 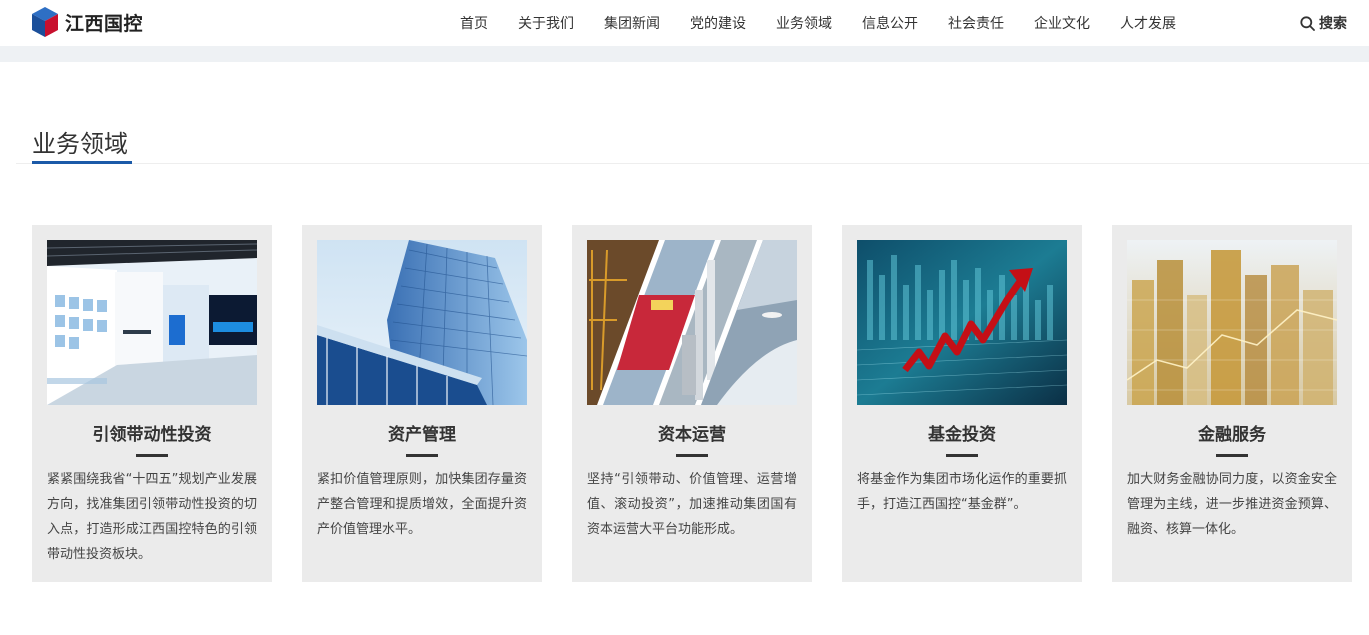 What do you see at coordinates (152, 322) in the screenshot?
I see `exhibition-hall-image` at bounding box center [152, 322].